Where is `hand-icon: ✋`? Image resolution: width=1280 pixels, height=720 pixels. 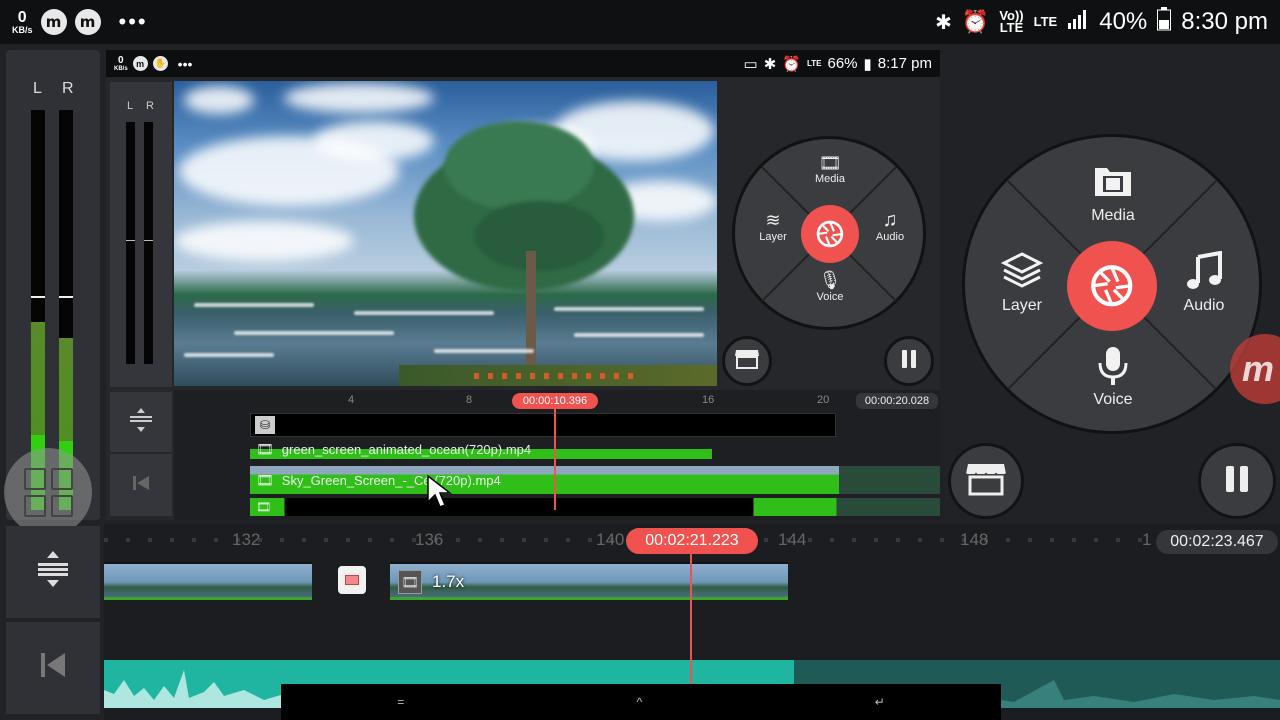
hand-icon: ✋ is located at coordinates (160, 63).